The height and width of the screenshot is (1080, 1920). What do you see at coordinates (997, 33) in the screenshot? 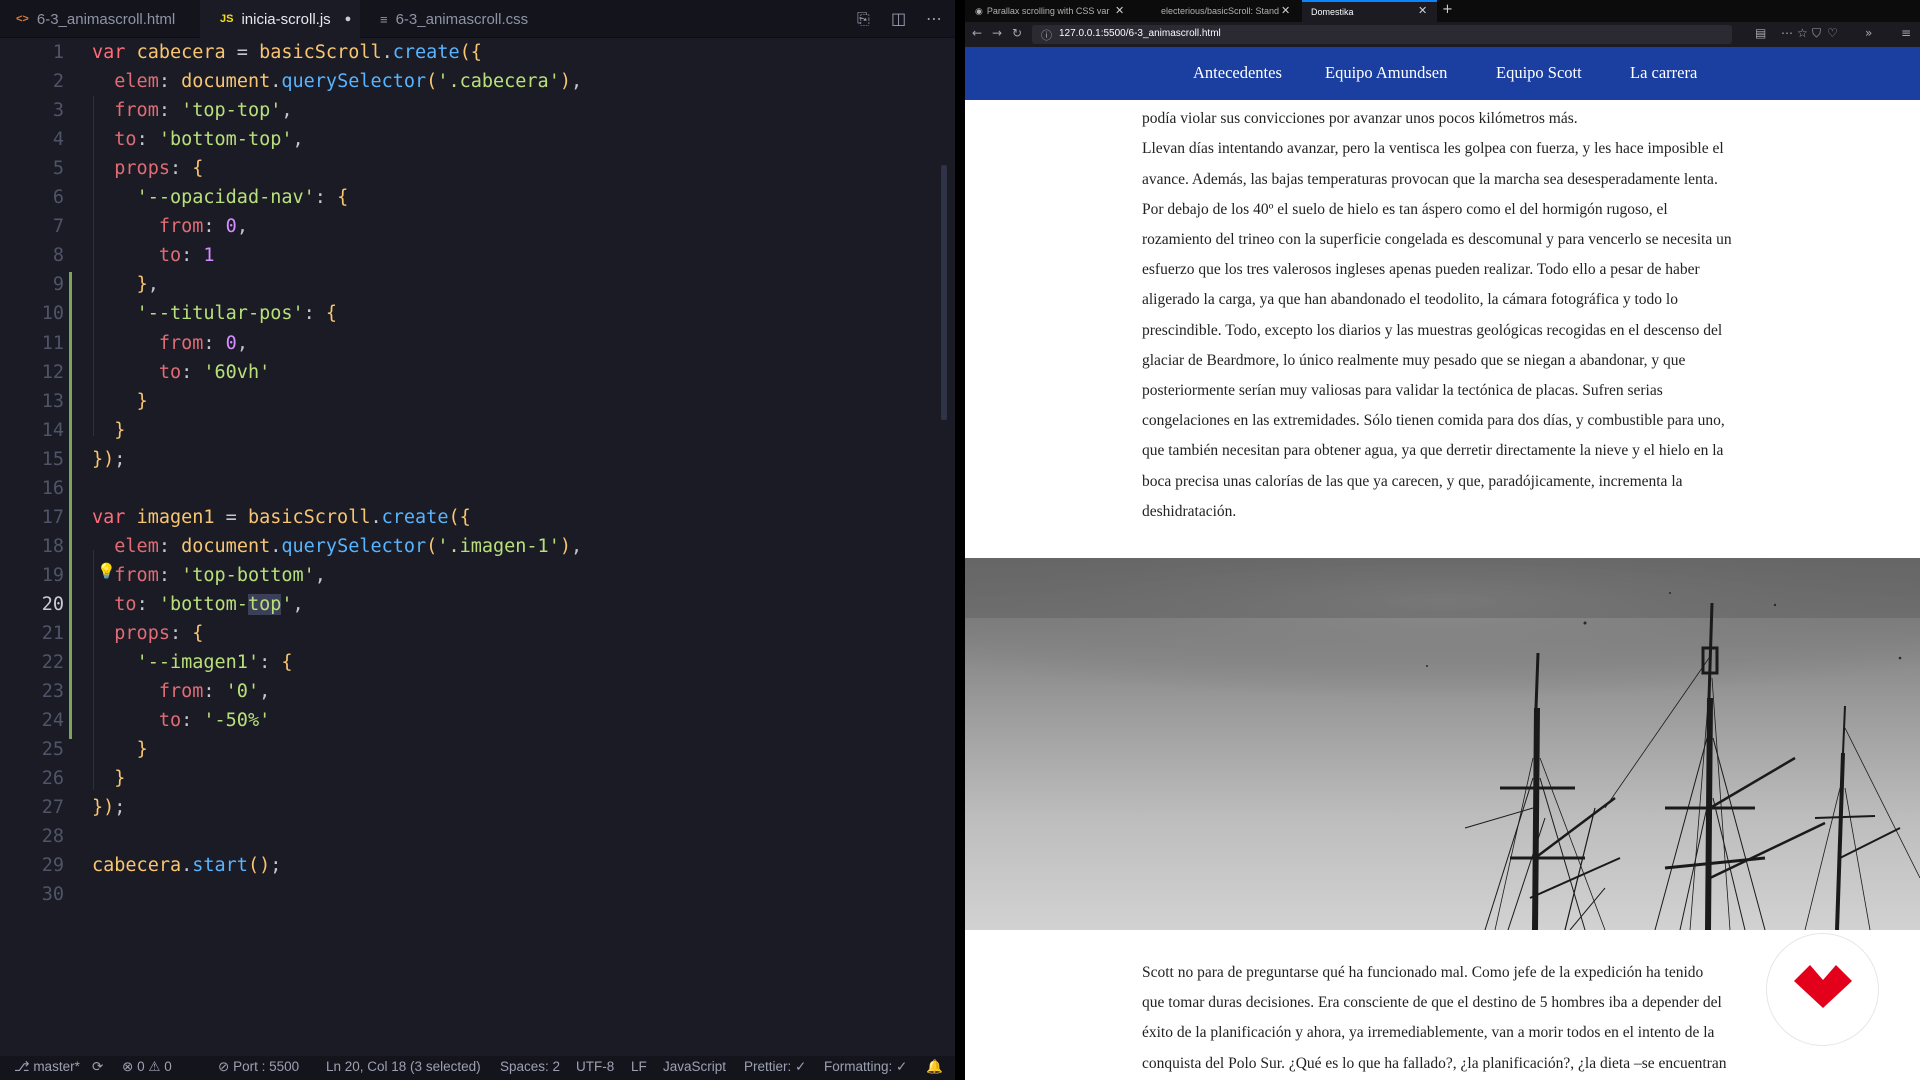
I see `forward-icon: →` at bounding box center [997, 33].